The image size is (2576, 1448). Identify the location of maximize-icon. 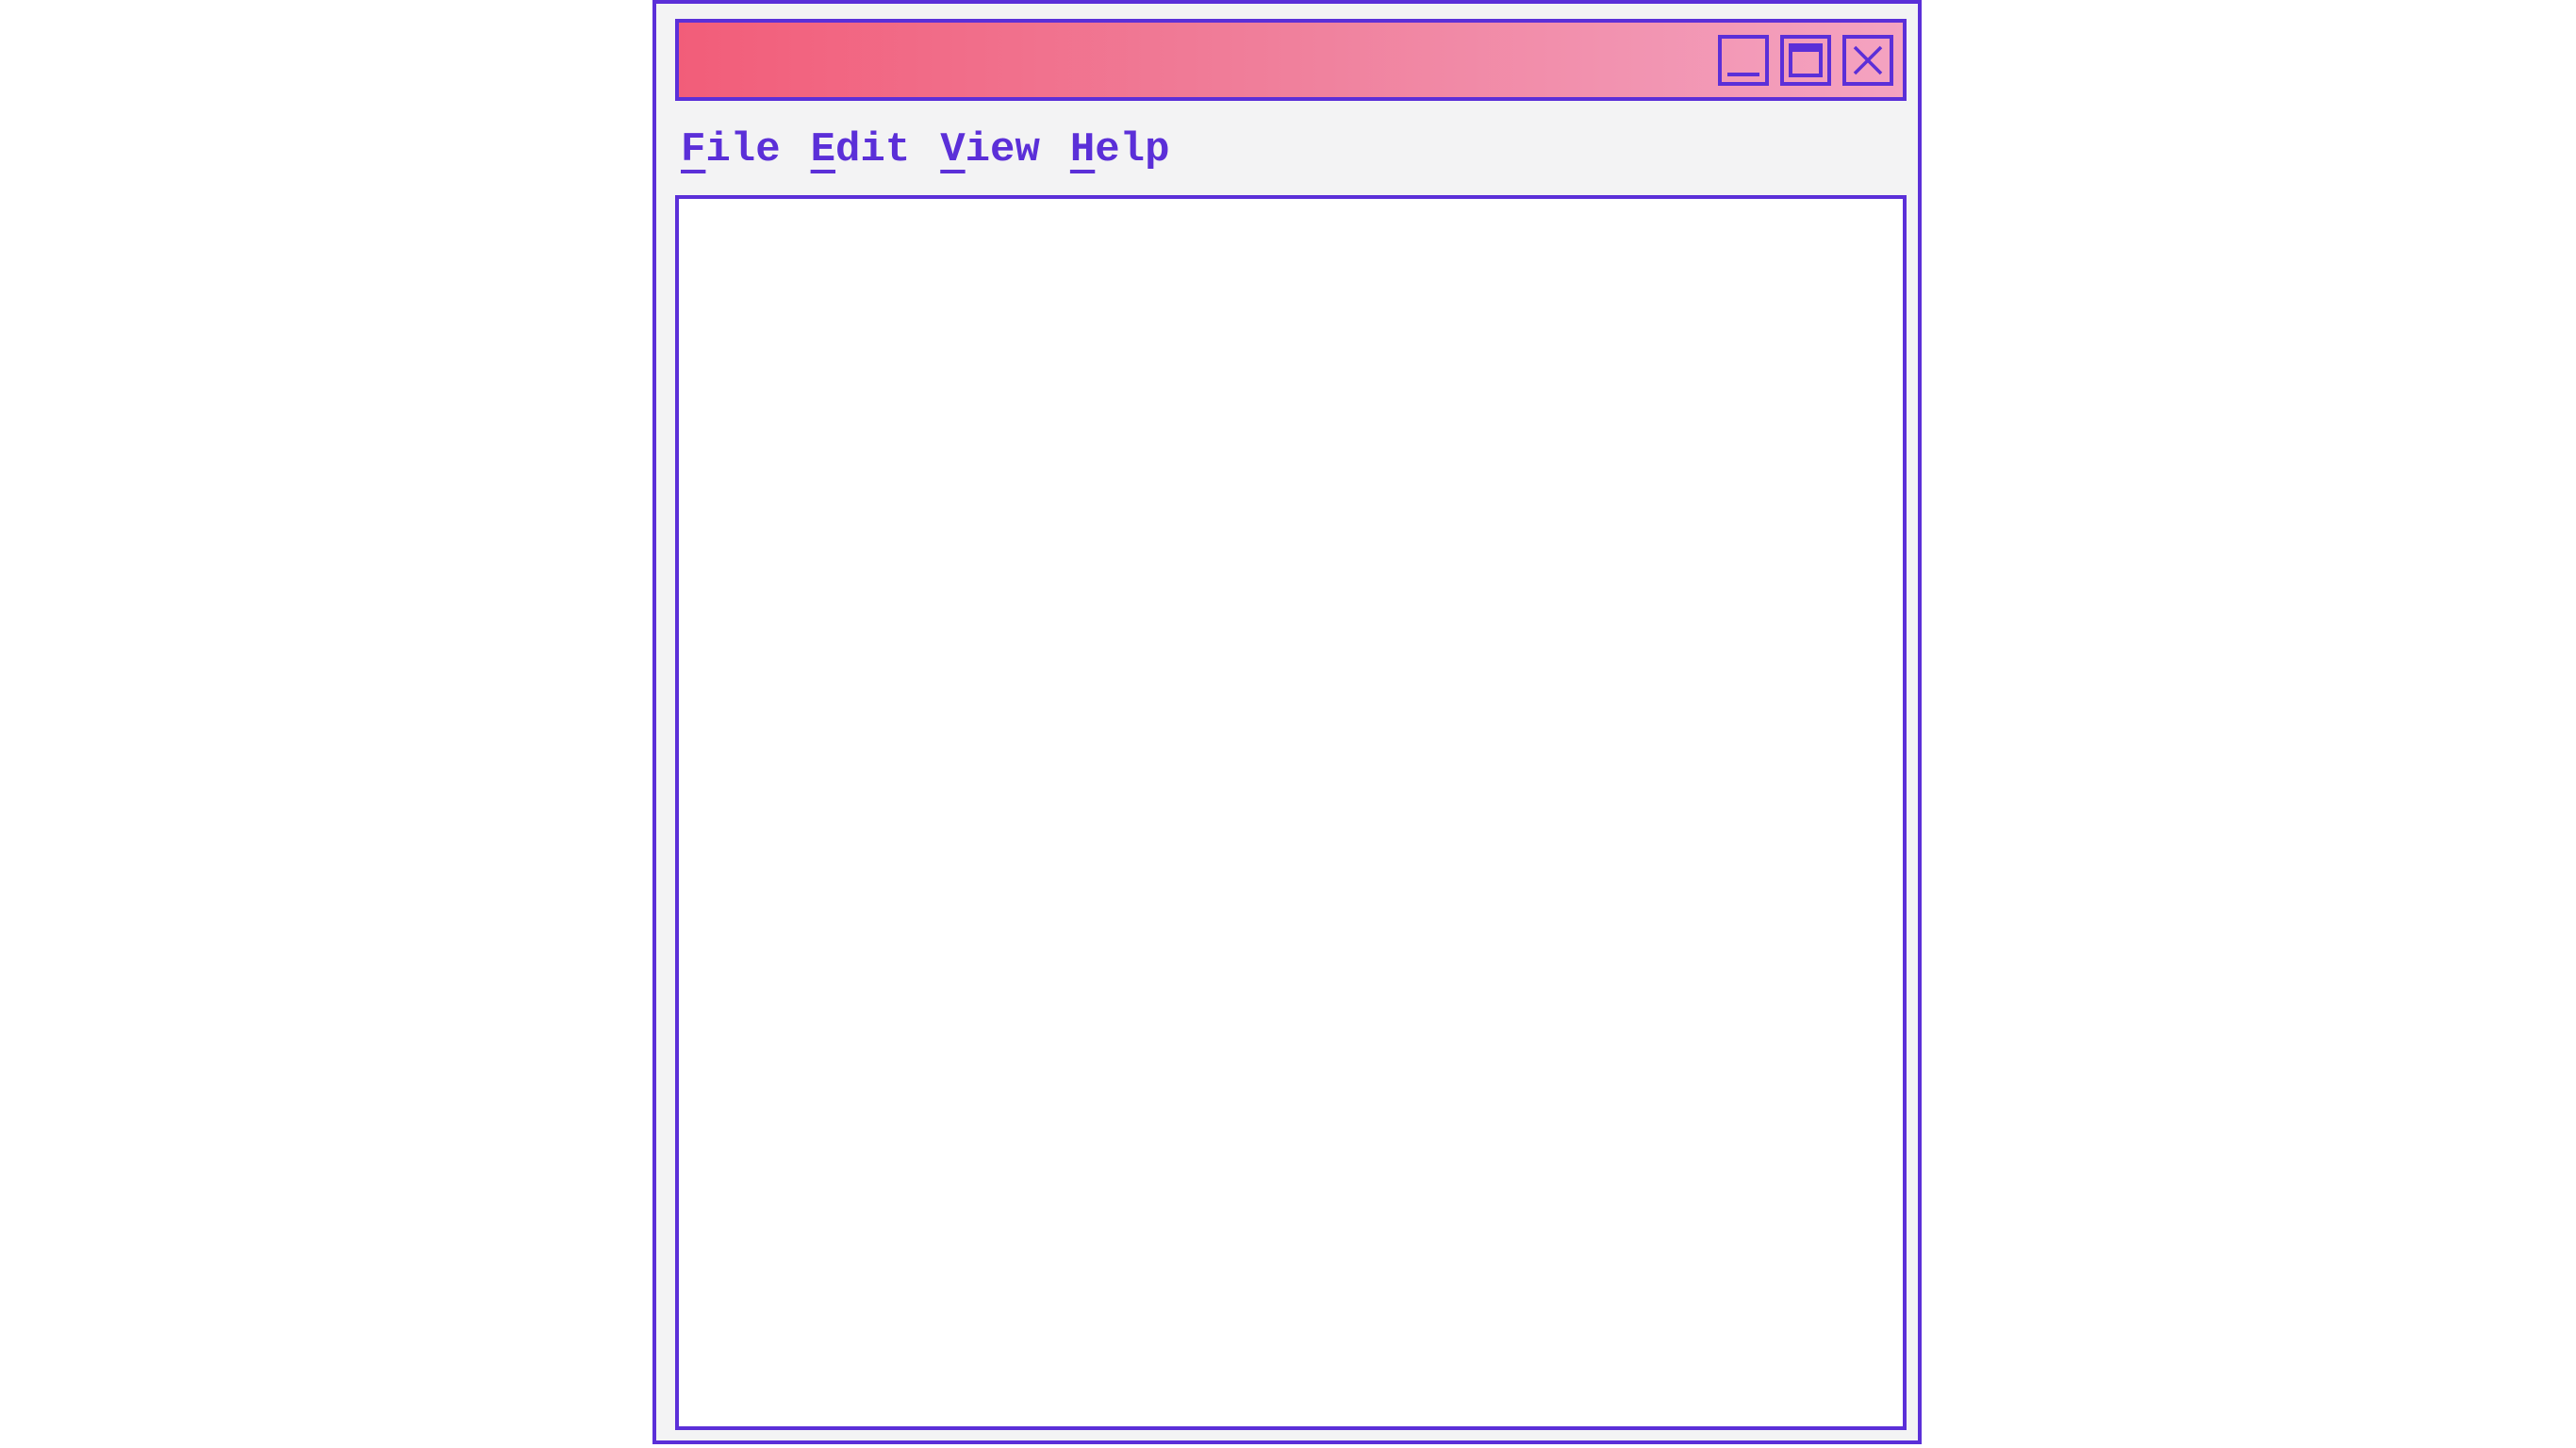
(1806, 60).